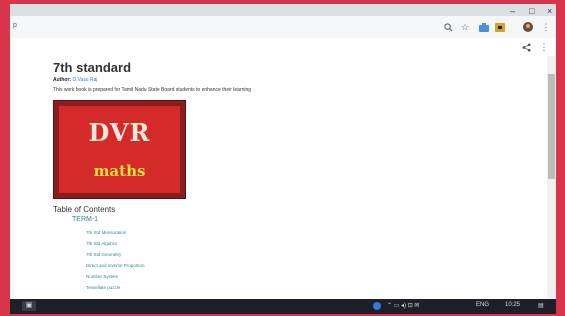 Image resolution: width=565 pixels, height=316 pixels. I want to click on document-toolbar: ⋮, so click(283, 47).